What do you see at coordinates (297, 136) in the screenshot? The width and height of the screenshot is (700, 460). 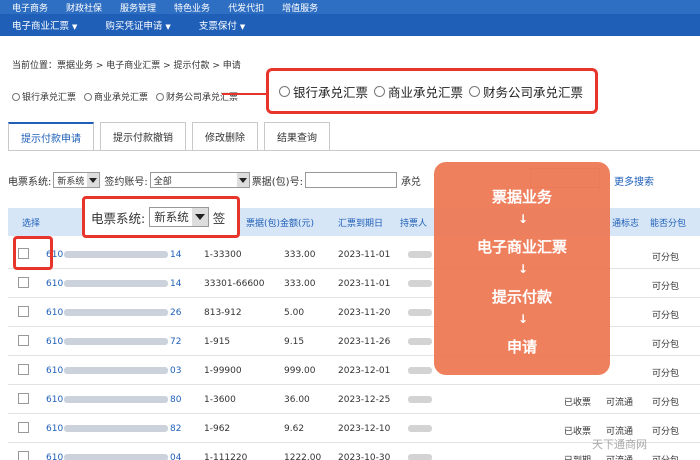 I see `tab-result-query: 结果查询` at bounding box center [297, 136].